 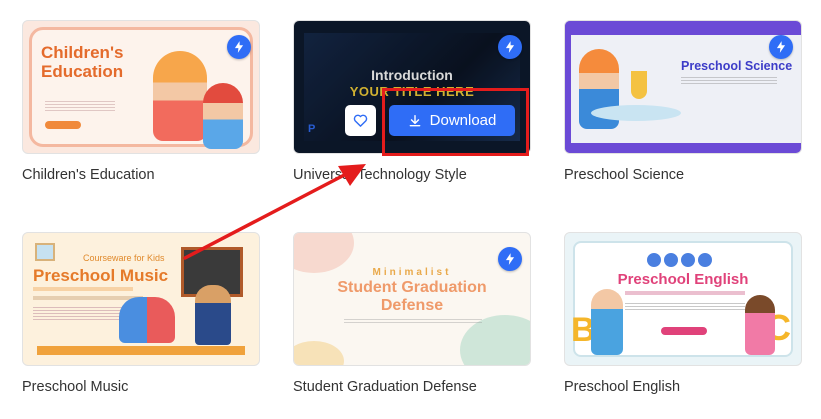 I want to click on favorite-button, so click(x=360, y=120).